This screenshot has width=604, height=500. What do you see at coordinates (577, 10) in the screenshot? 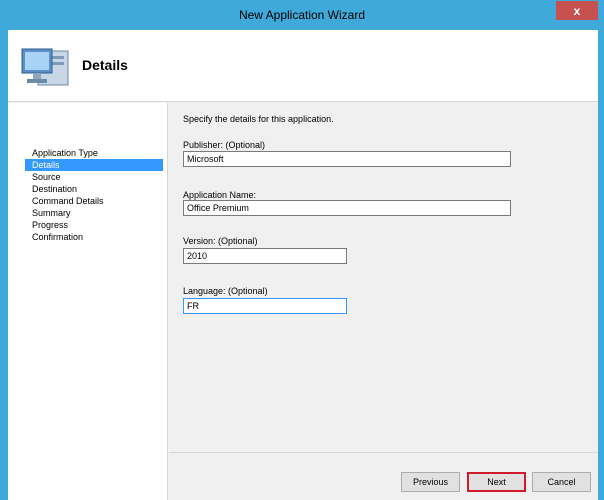
I see `close-button: x` at bounding box center [577, 10].